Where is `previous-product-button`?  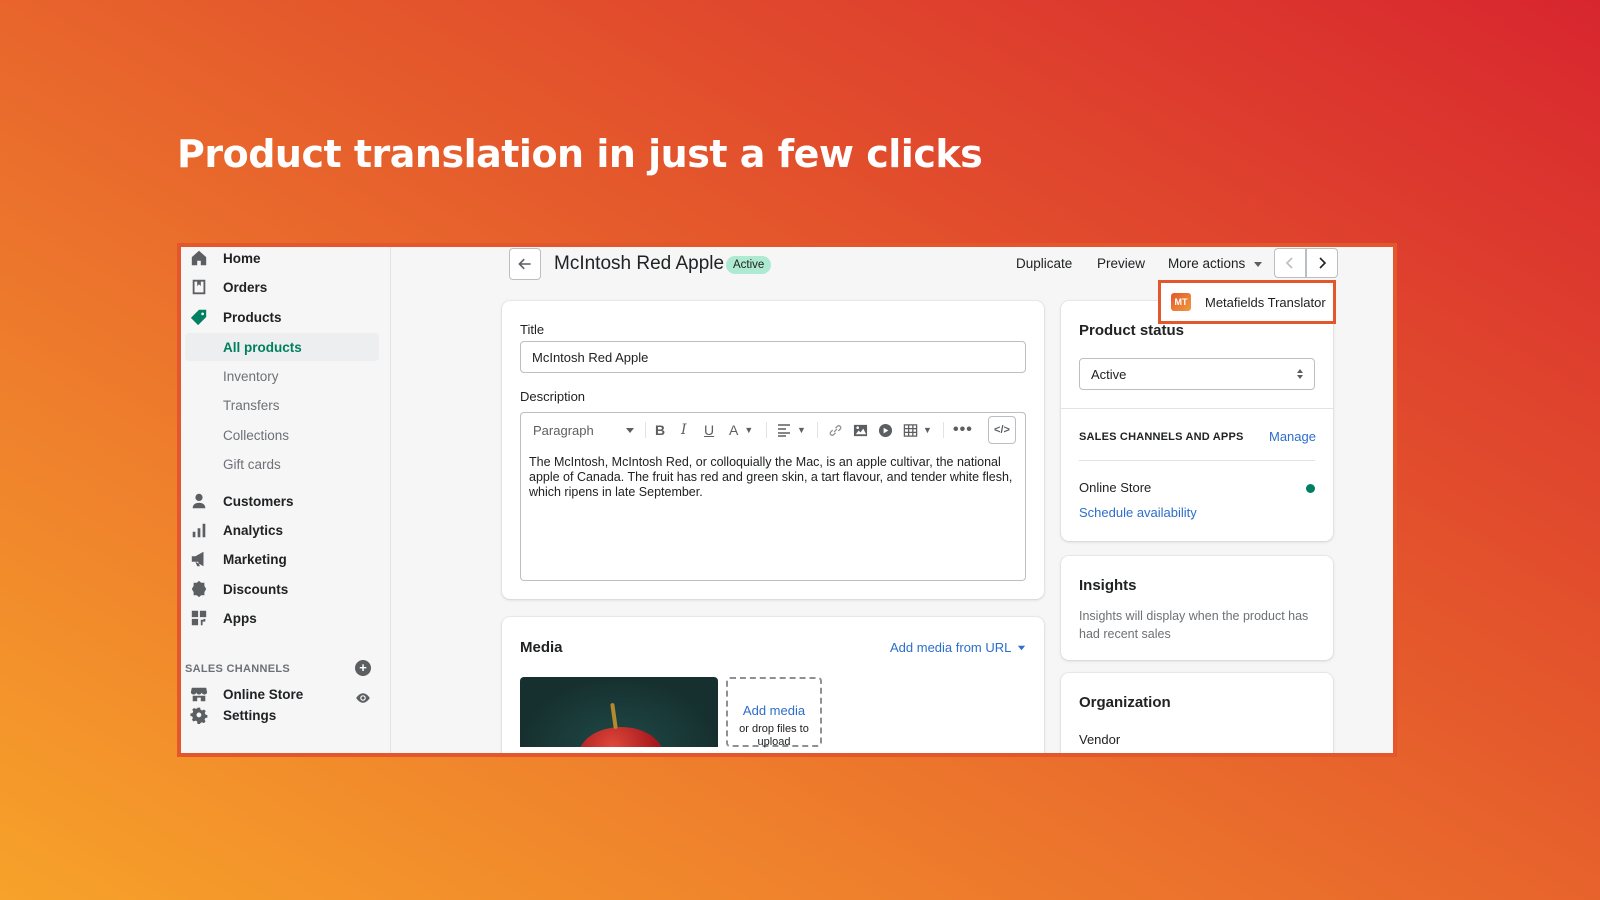
previous-product-button is located at coordinates (1290, 263).